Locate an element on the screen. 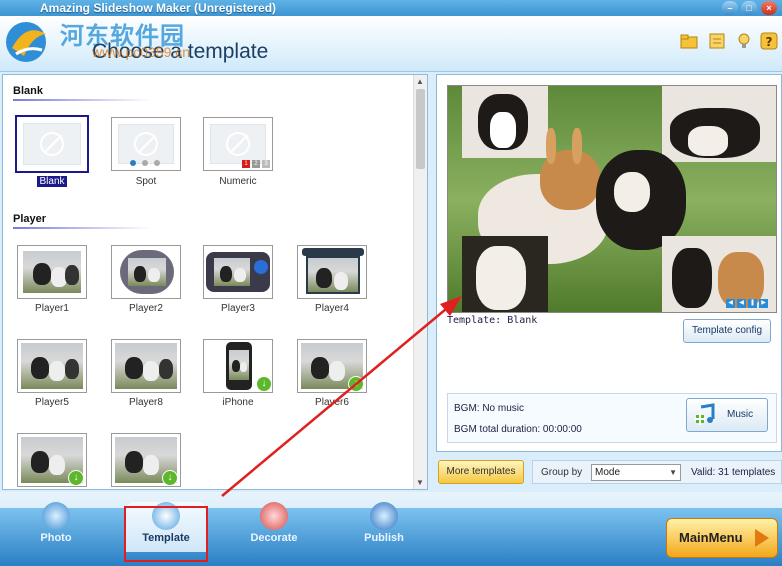 This screenshot has height=566, width=782. bulb-icon is located at coordinates (744, 41).